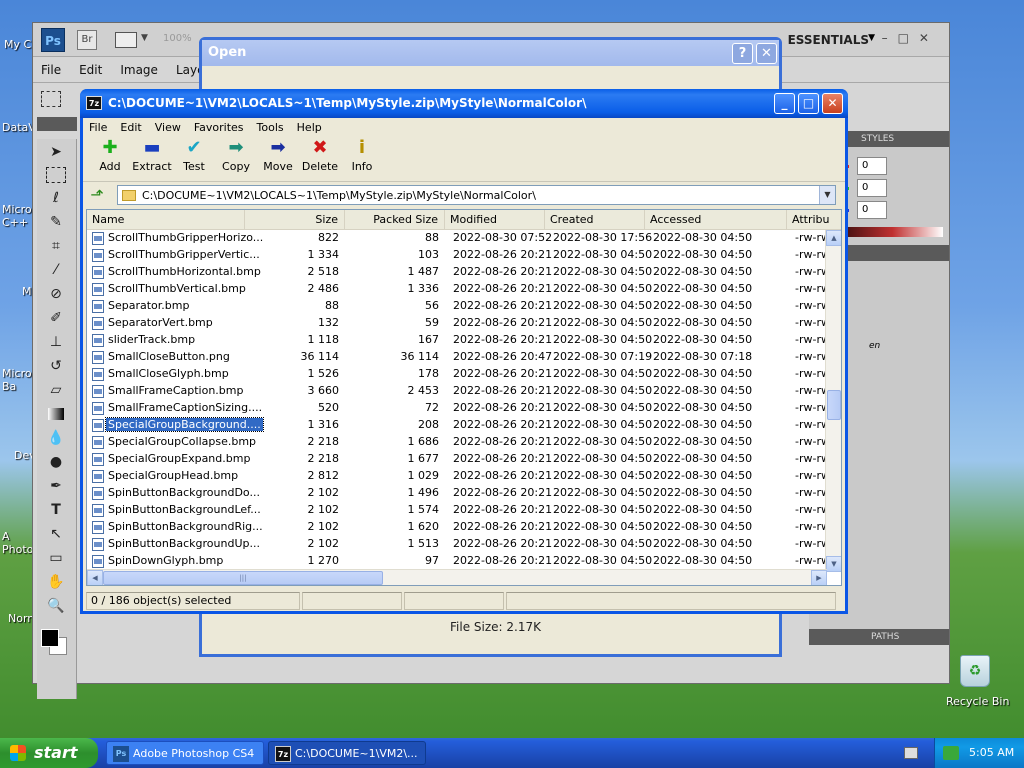  Describe the element at coordinates (833, 564) in the screenshot. I see `scroll-down-icon: ▼` at that location.